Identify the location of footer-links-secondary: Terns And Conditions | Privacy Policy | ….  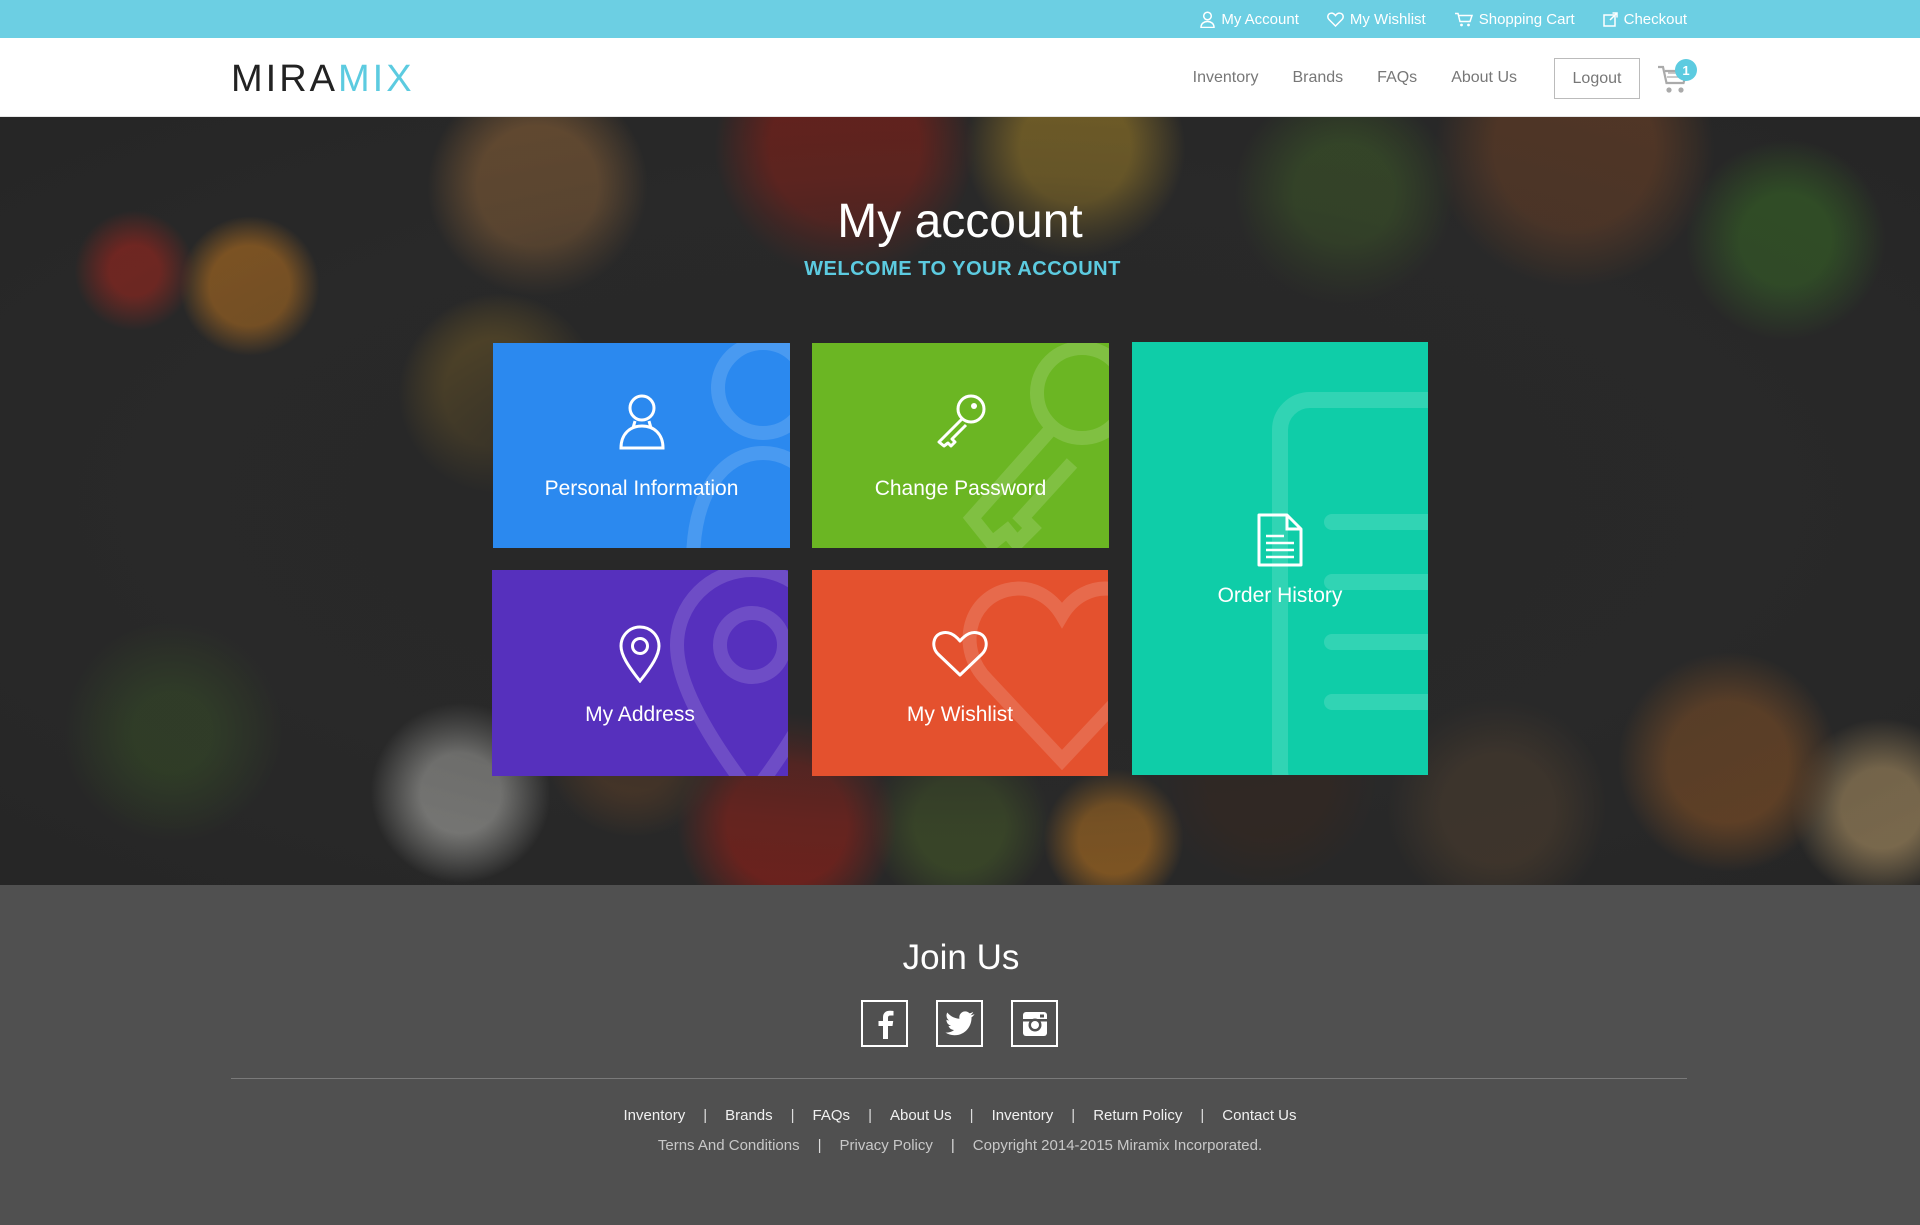
(960, 1145).